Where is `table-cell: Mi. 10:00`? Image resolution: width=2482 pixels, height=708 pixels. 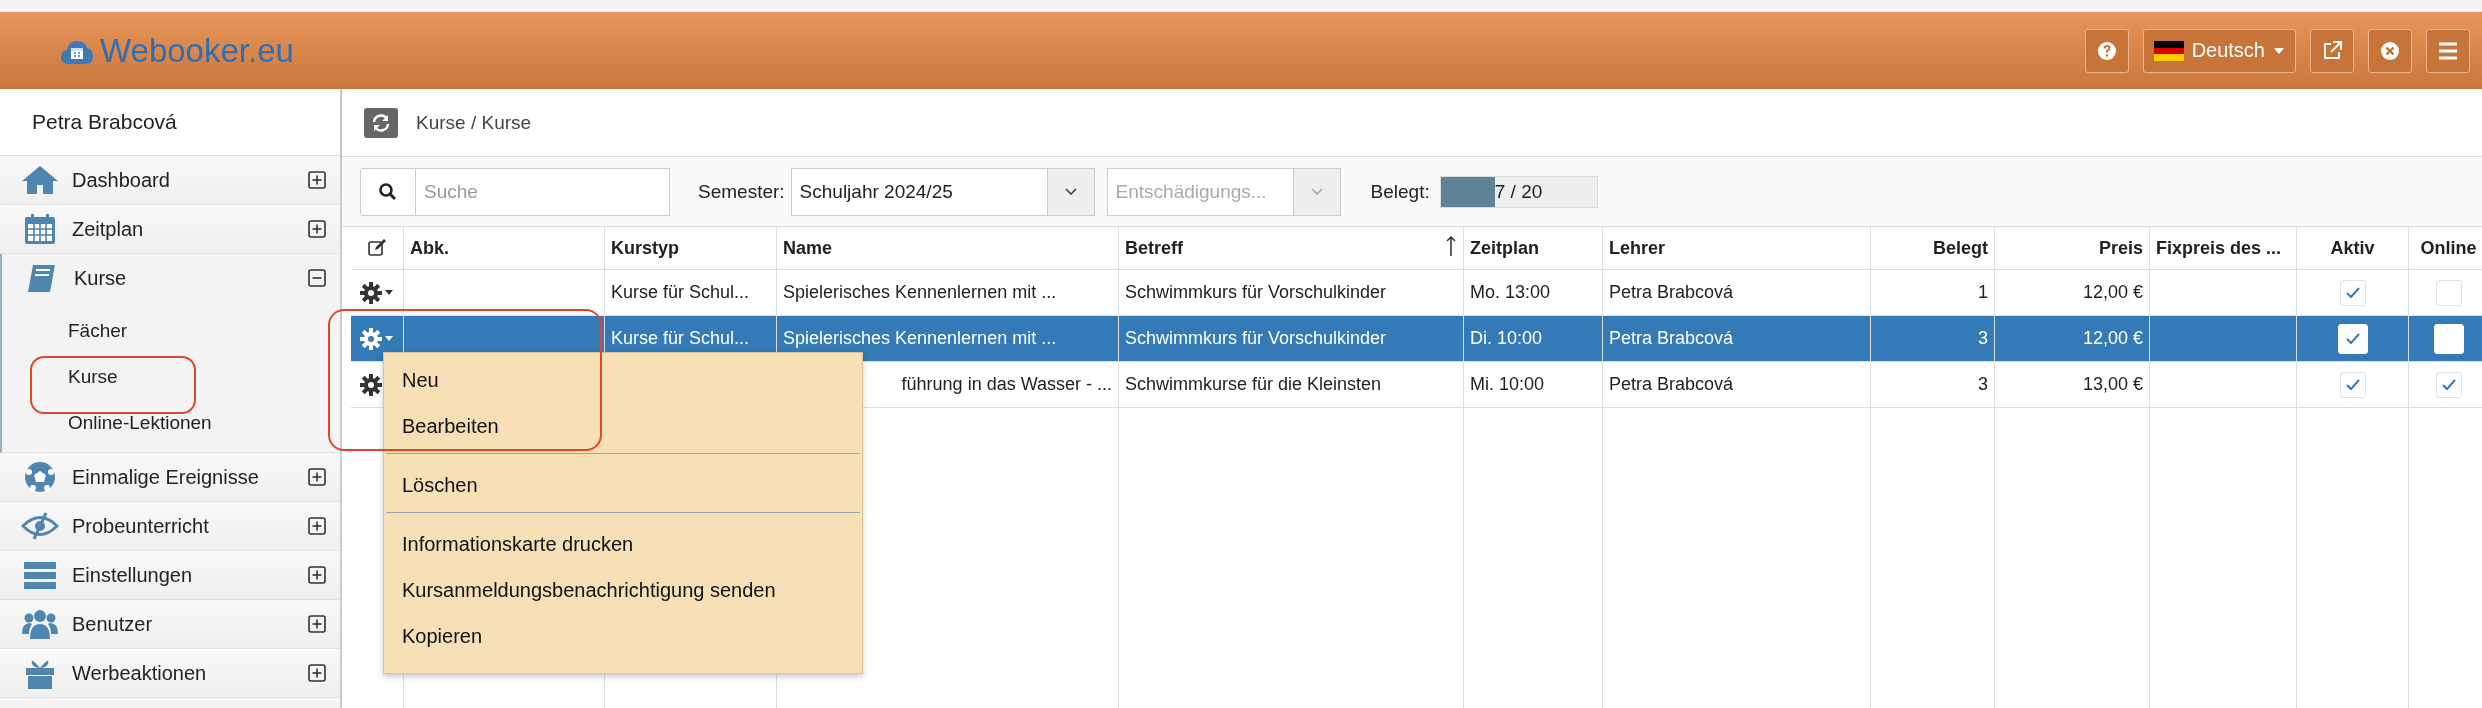
table-cell: Mi. 10:00 is located at coordinates (1507, 384).